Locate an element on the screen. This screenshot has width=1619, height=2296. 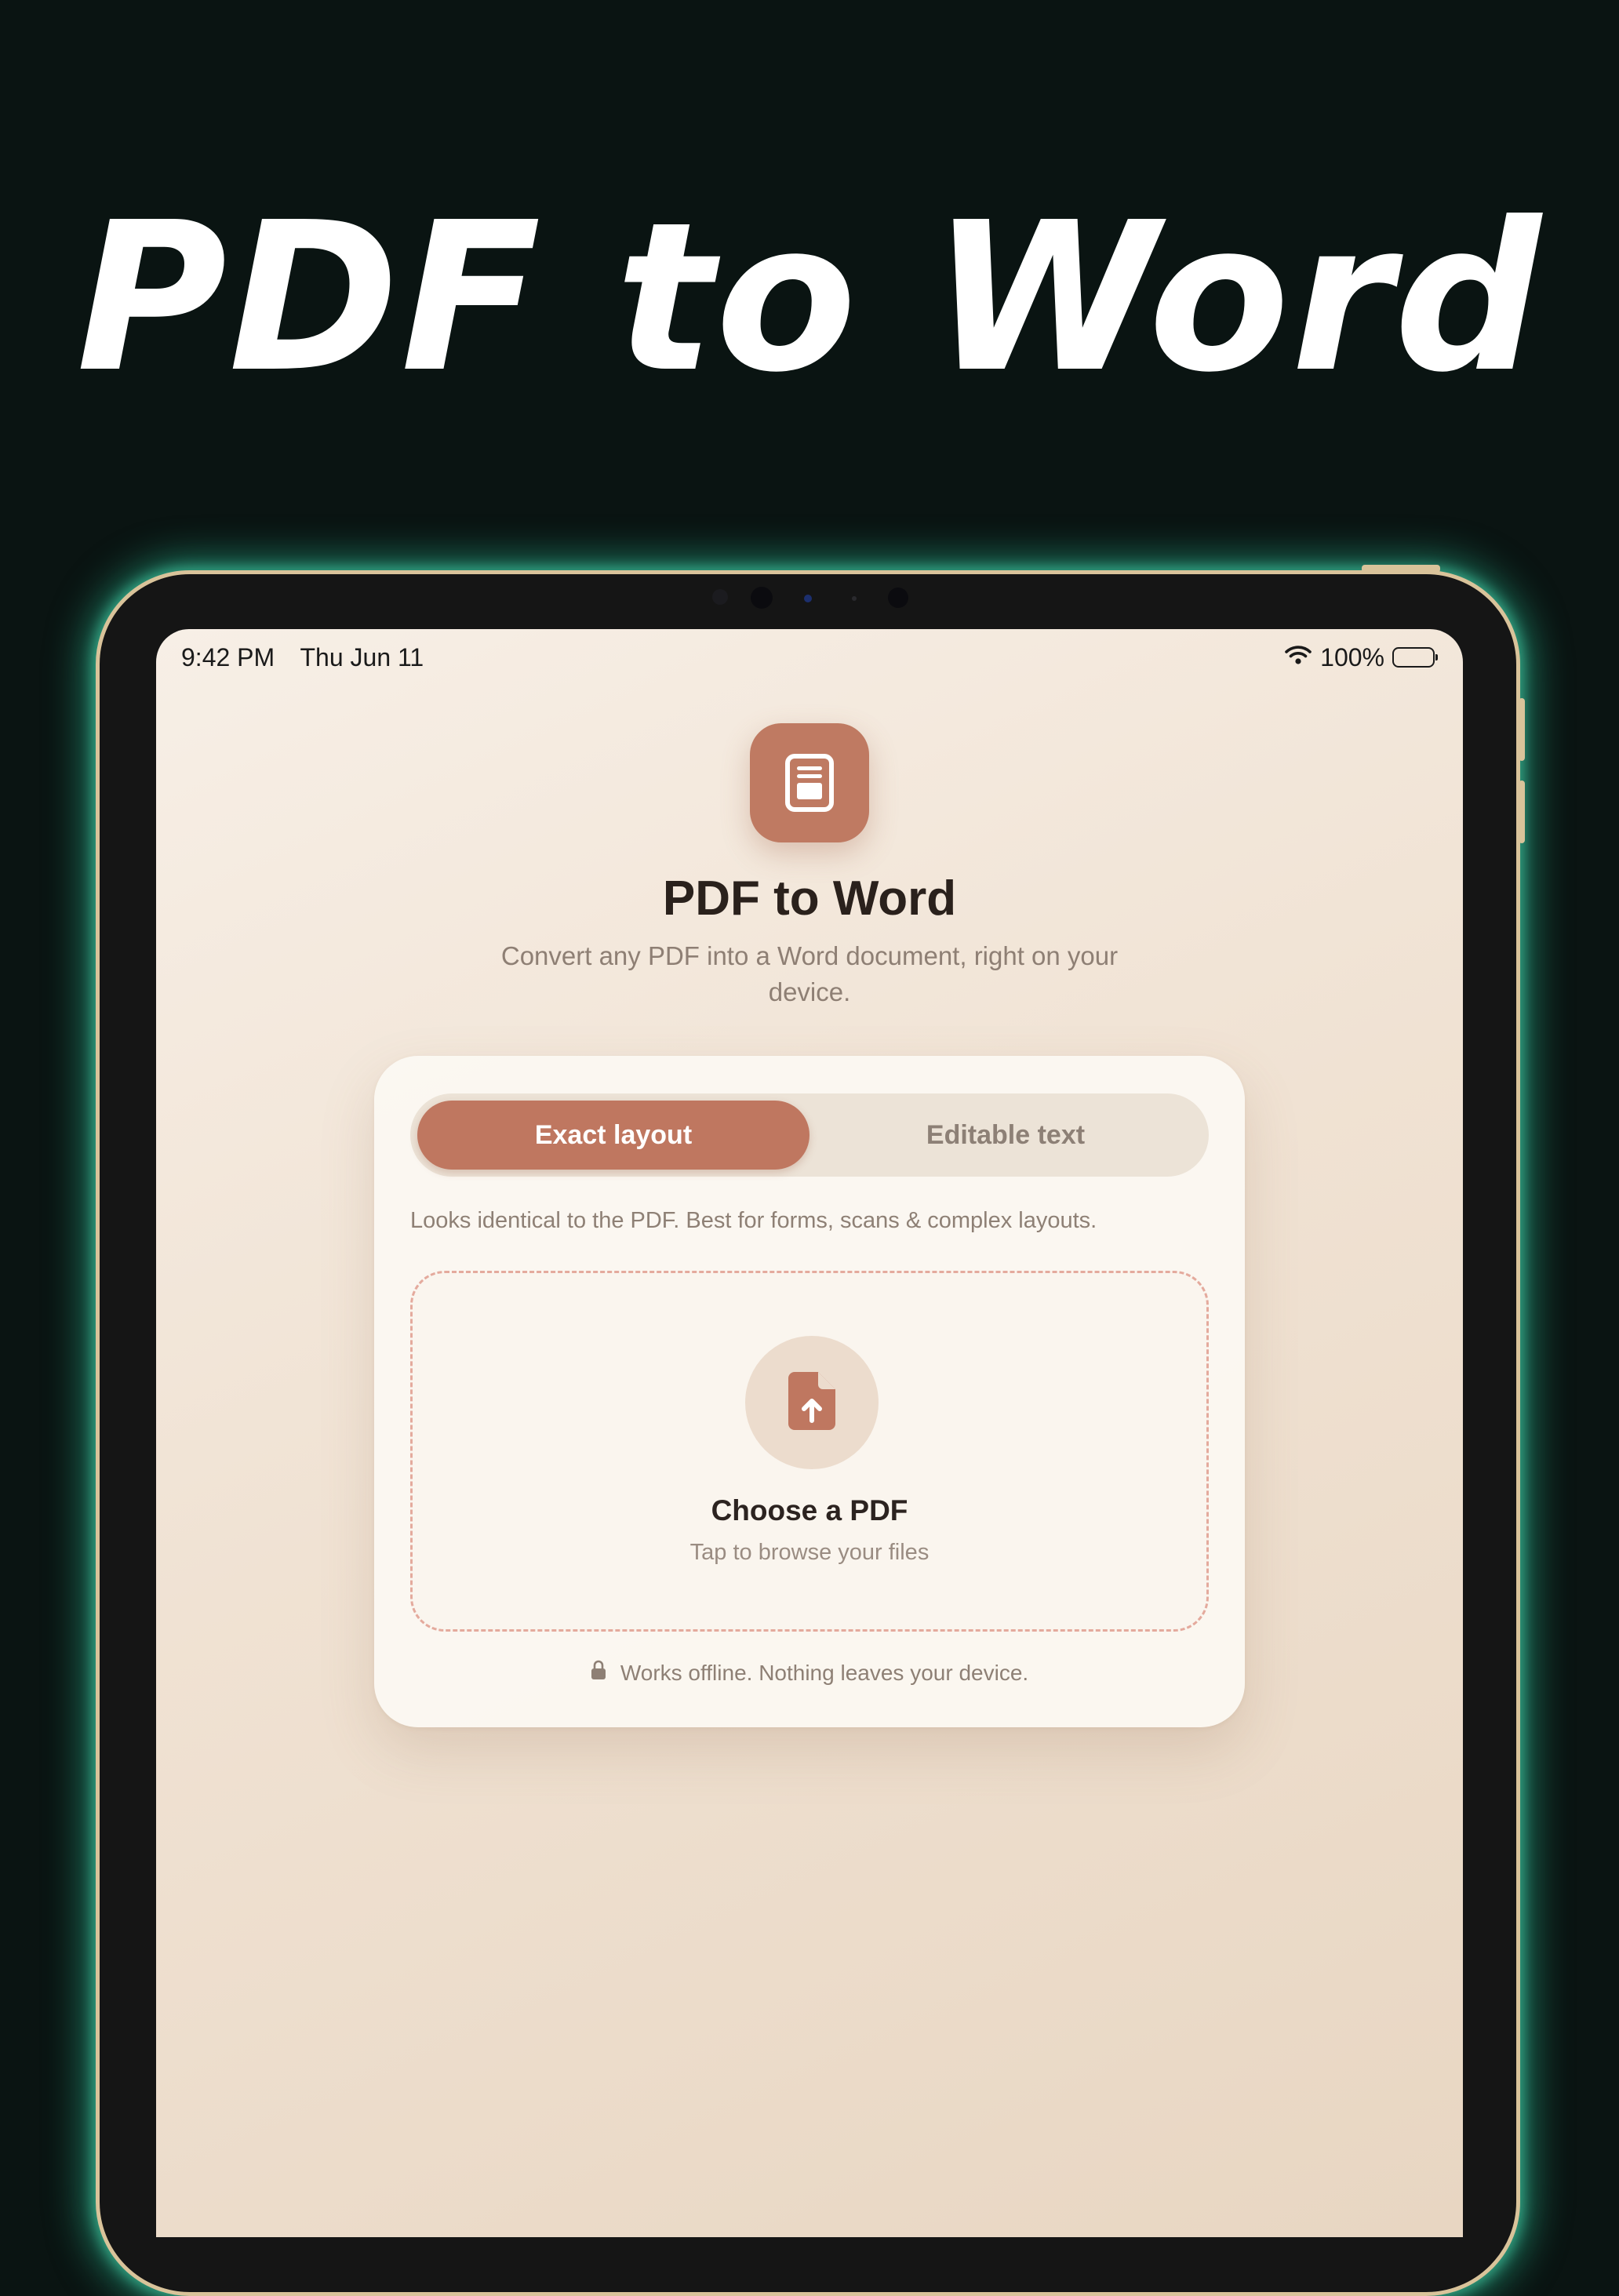
battery-icon is located at coordinates (1415, 657).